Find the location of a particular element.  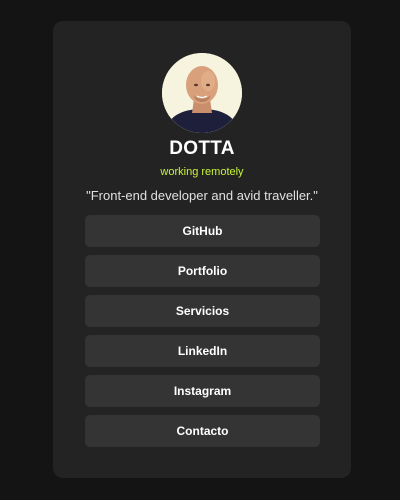

person-photo-icon is located at coordinates (202, 93).